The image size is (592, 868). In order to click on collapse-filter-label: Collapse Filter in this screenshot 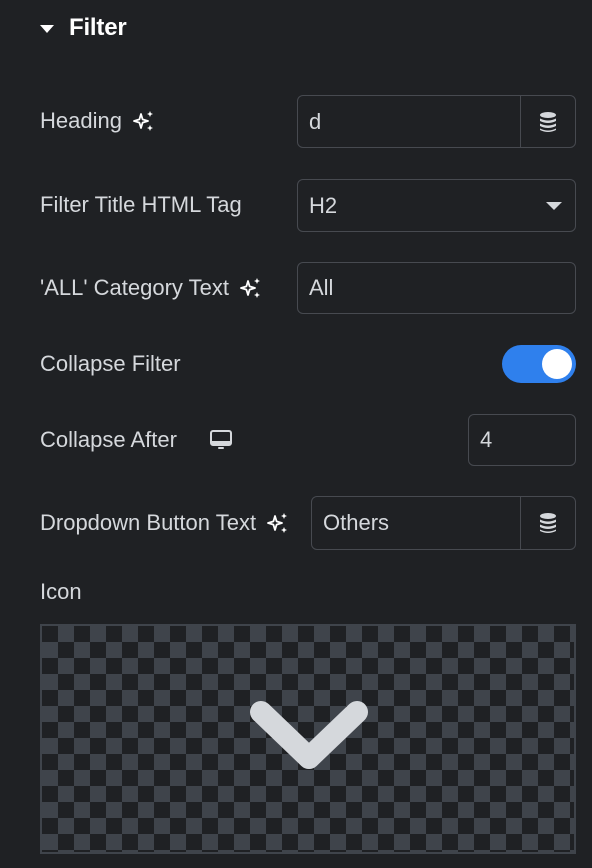, I will do `click(110, 363)`.